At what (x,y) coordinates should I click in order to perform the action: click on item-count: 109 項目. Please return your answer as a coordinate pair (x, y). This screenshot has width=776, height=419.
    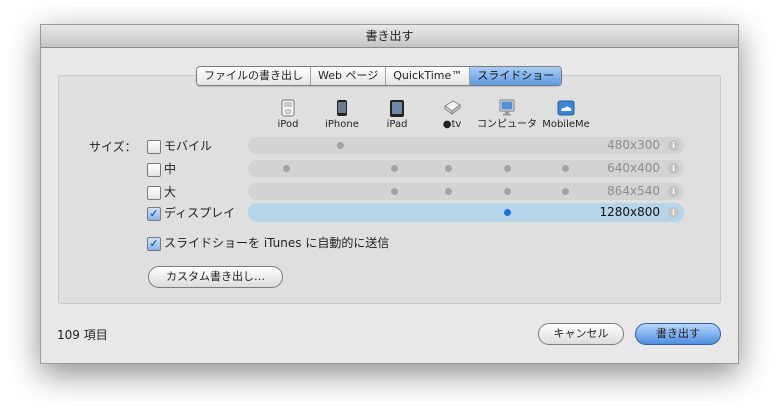
    Looking at the image, I should click on (82, 335).